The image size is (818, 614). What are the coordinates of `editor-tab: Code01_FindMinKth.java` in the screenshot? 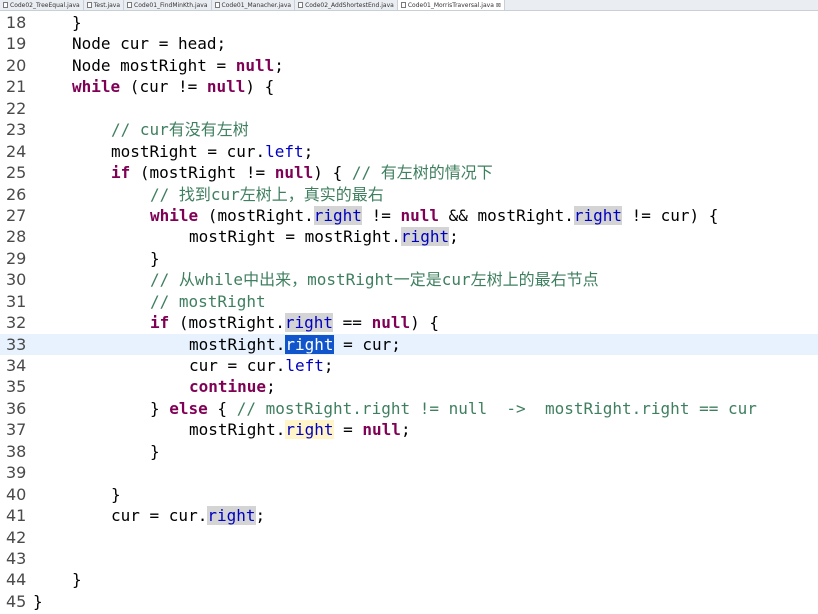 It's located at (168, 5).